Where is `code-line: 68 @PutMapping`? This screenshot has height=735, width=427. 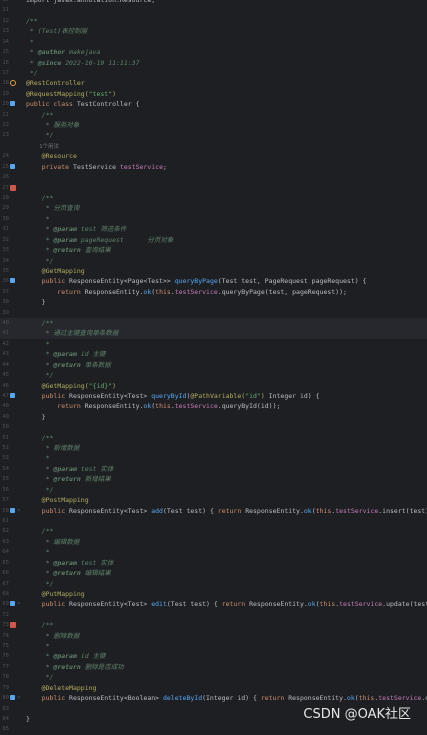
code-line: 68 @PutMapping is located at coordinates (213, 594).